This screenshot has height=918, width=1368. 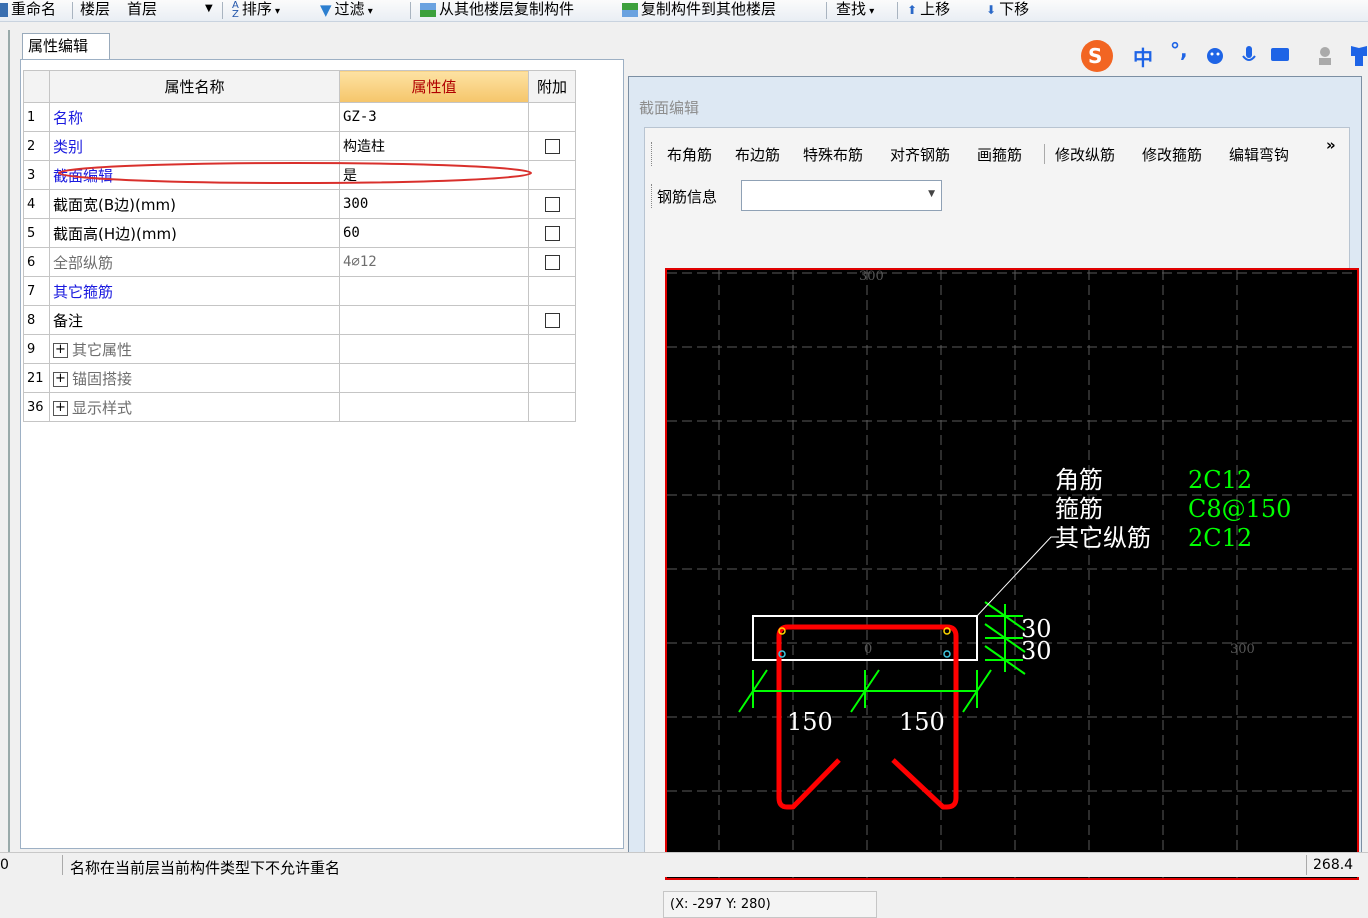 What do you see at coordinates (1095, 56) in the screenshot?
I see `svg-text: S` at bounding box center [1095, 56].